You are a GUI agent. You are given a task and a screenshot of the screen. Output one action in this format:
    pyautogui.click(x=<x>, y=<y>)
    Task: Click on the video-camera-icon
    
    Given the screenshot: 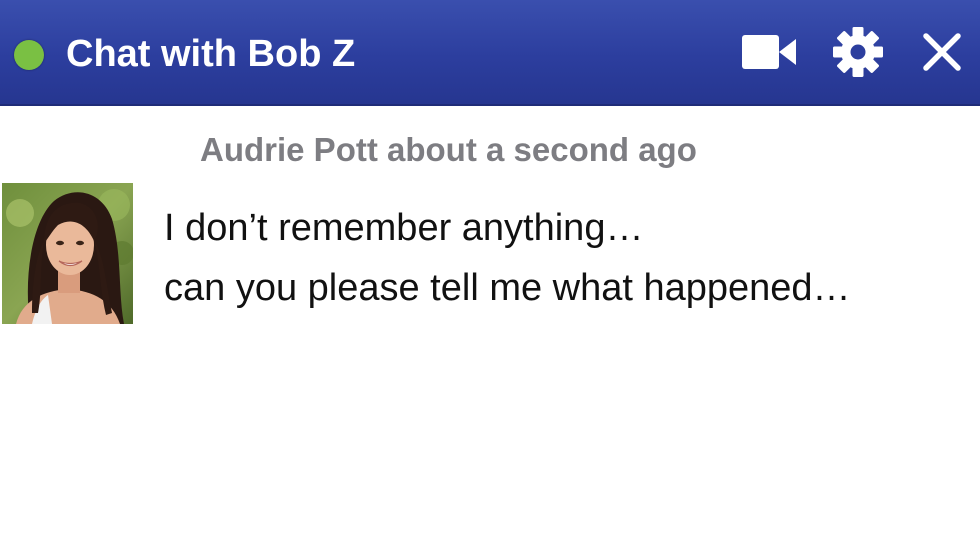 What is the action you would take?
    pyautogui.click(x=769, y=52)
    